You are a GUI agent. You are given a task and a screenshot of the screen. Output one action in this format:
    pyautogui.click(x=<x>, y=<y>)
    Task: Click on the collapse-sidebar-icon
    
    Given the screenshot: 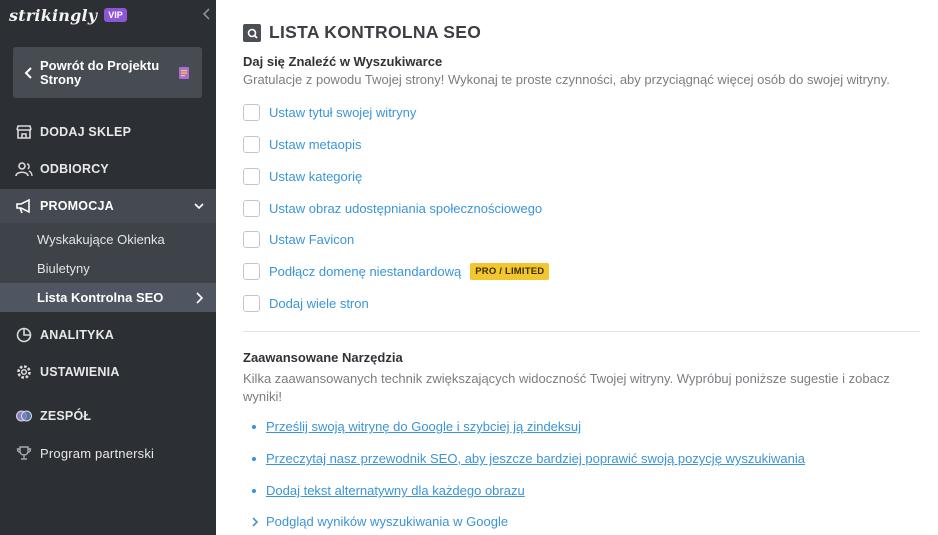 What is the action you would take?
    pyautogui.click(x=207, y=14)
    